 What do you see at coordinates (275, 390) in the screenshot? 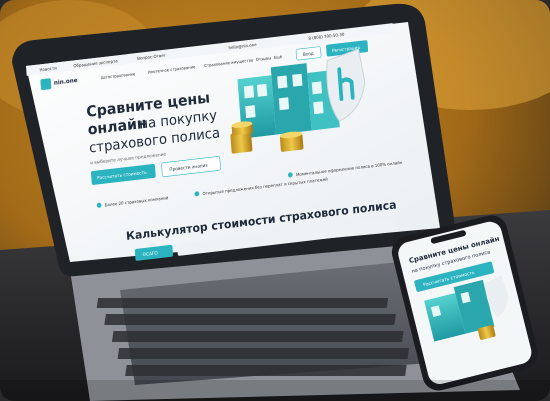
I see `vignette` at bounding box center [275, 390].